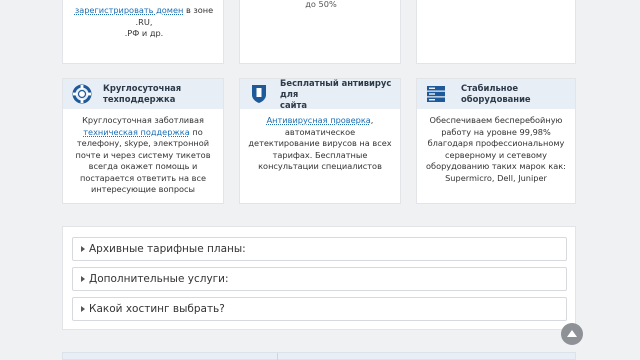 The image size is (640, 360). I want to click on support-title-line2: техподдержка, so click(139, 99).